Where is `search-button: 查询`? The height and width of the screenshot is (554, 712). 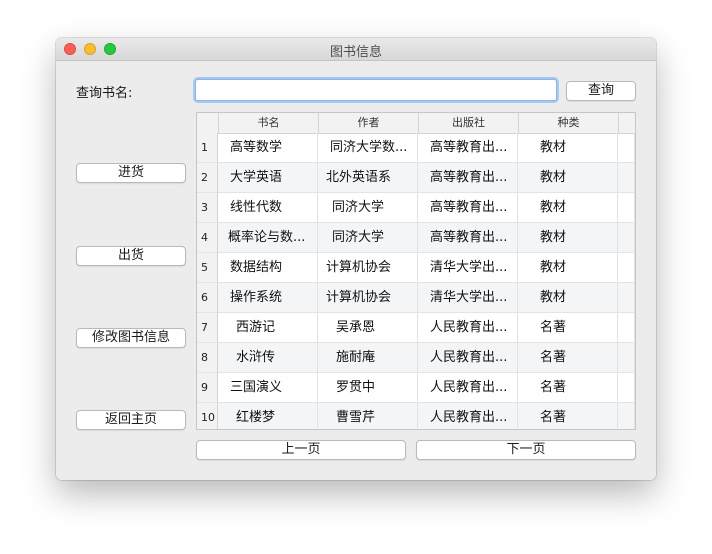
search-button: 查询 is located at coordinates (601, 91).